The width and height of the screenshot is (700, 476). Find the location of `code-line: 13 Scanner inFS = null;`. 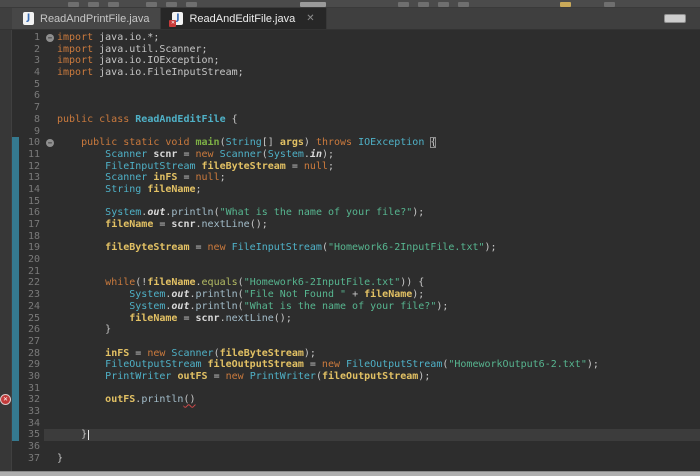

code-line: 13 Scanner inFS = null; is located at coordinates (350, 178).